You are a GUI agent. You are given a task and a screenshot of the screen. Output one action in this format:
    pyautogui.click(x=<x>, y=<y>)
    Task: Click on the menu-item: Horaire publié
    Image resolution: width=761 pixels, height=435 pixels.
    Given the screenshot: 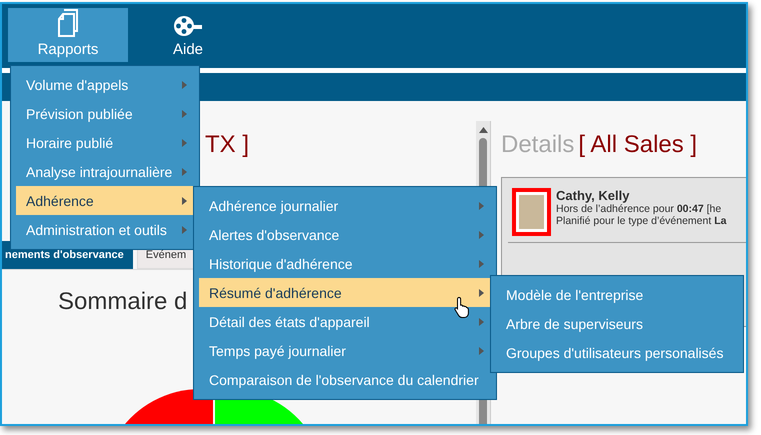 What is the action you would take?
    pyautogui.click(x=106, y=142)
    